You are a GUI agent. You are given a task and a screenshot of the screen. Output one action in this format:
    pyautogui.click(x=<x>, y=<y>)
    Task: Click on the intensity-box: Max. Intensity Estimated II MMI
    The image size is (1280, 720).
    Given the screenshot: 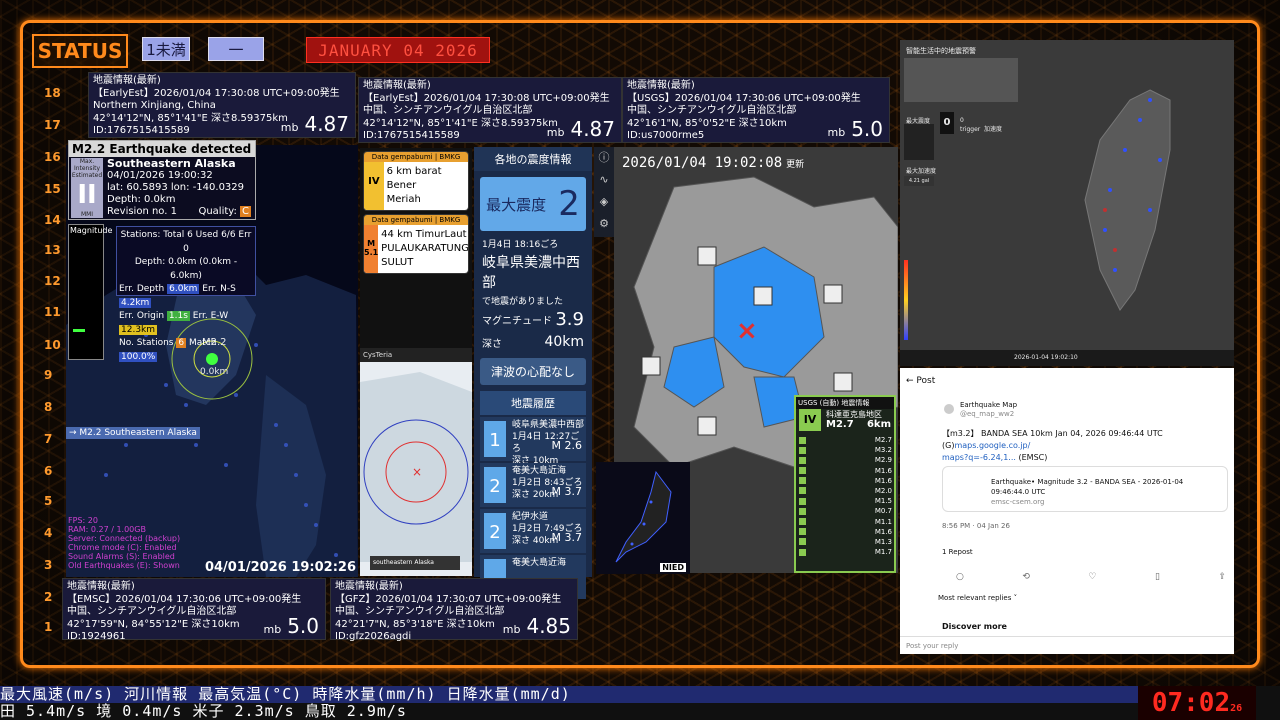 What is the action you would take?
    pyautogui.click(x=87, y=188)
    